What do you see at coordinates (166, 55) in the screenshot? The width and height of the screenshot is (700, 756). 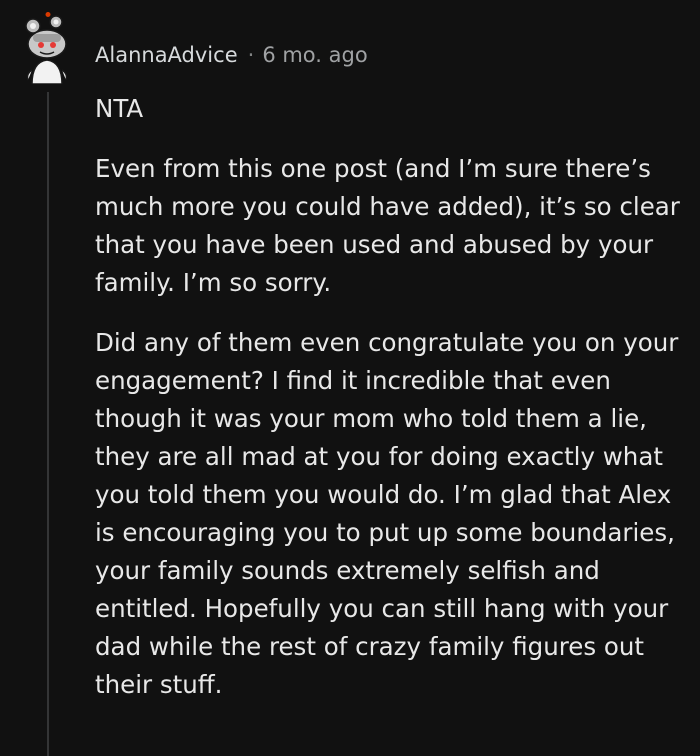 I see `username-link: AlannaAdvice` at bounding box center [166, 55].